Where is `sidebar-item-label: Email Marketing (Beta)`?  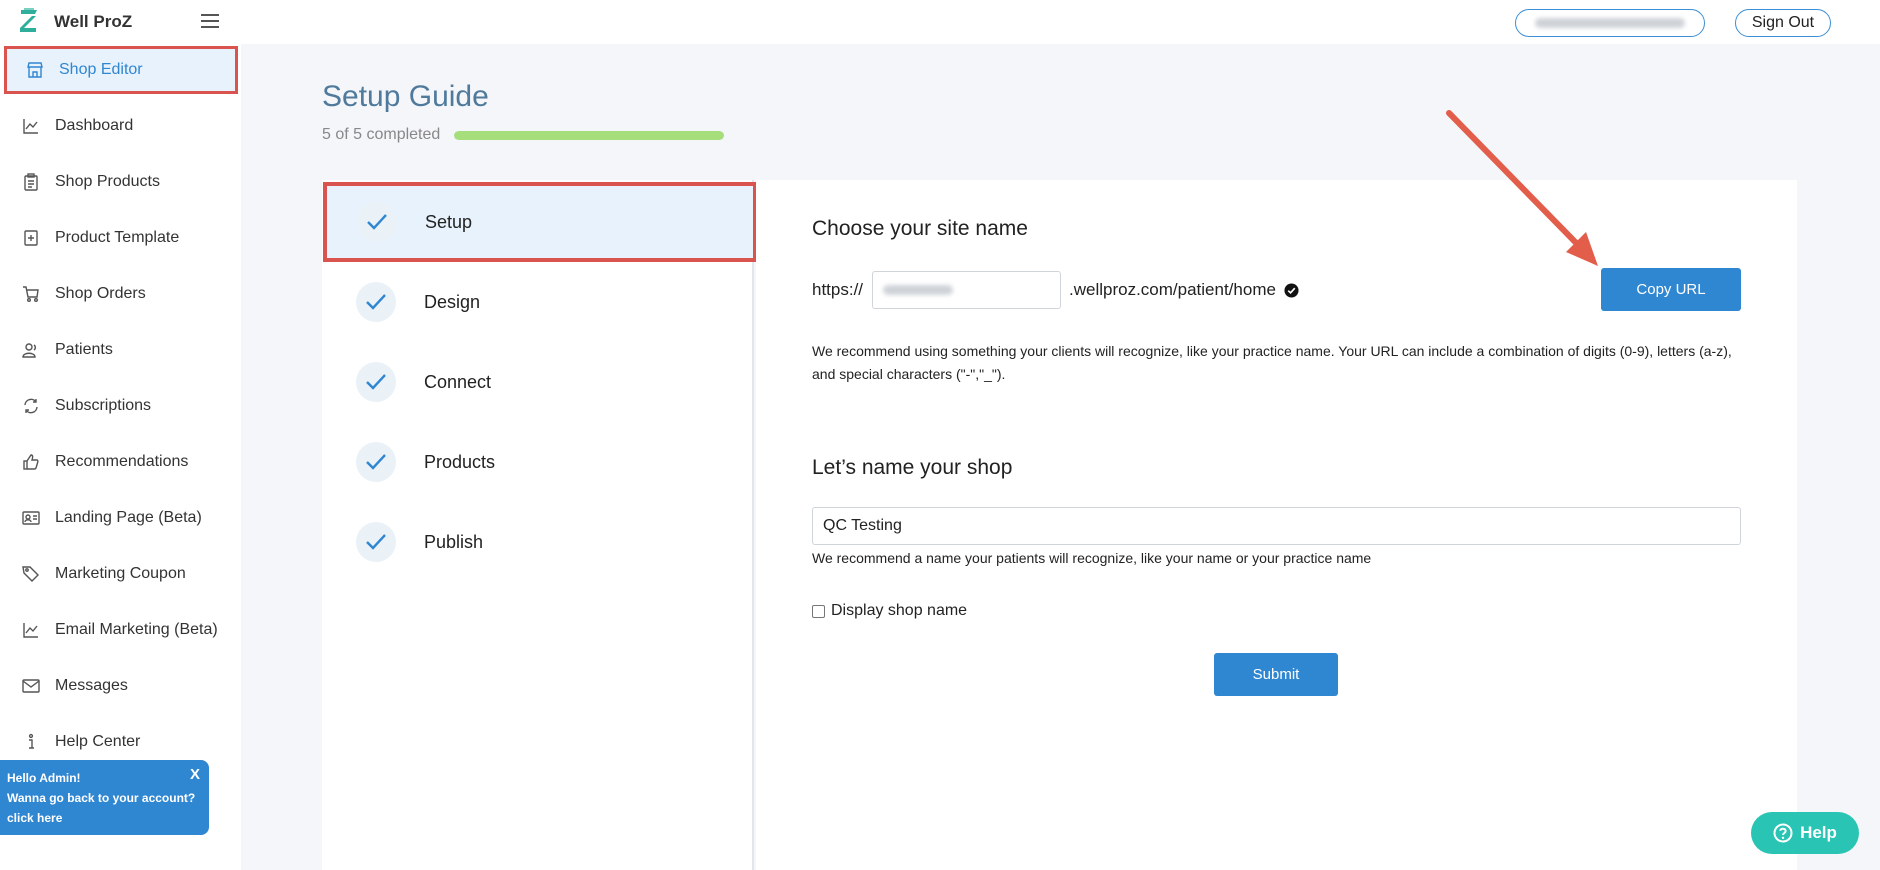 sidebar-item-label: Email Marketing (Beta) is located at coordinates (136, 629).